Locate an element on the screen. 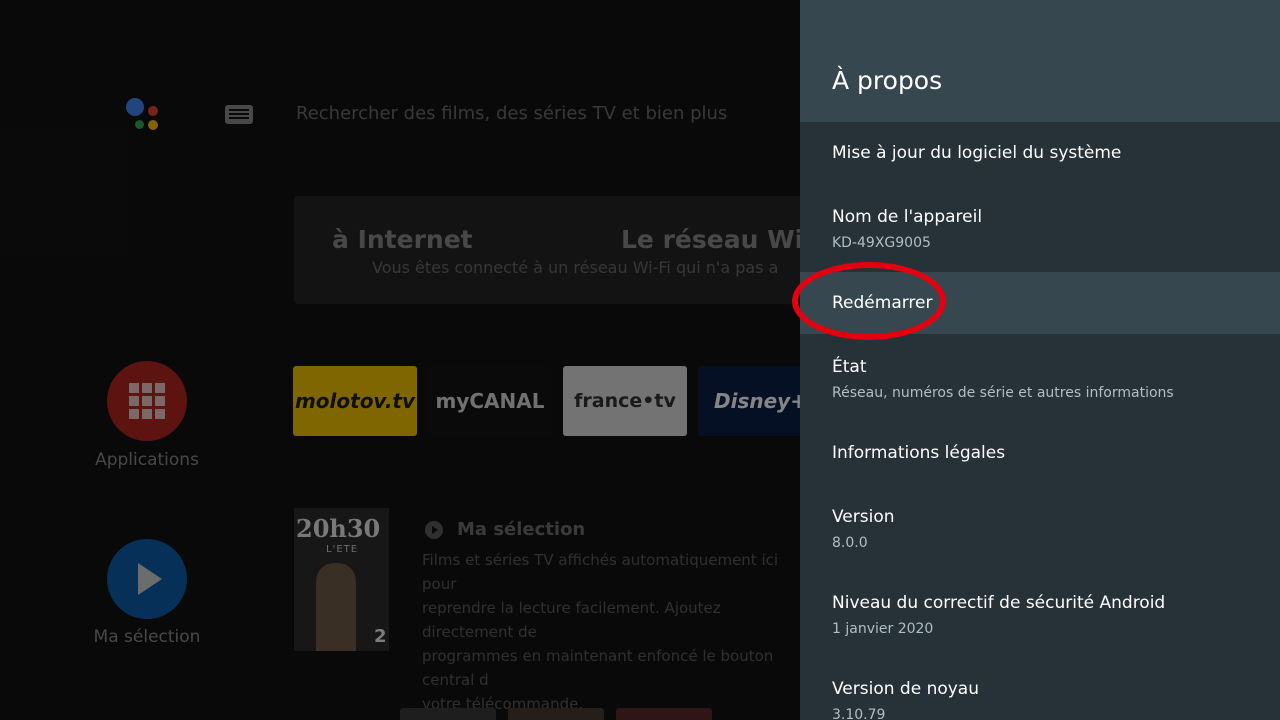 The image size is (1280, 720). menu-item-title: Version de noyau is located at coordinates (905, 689).